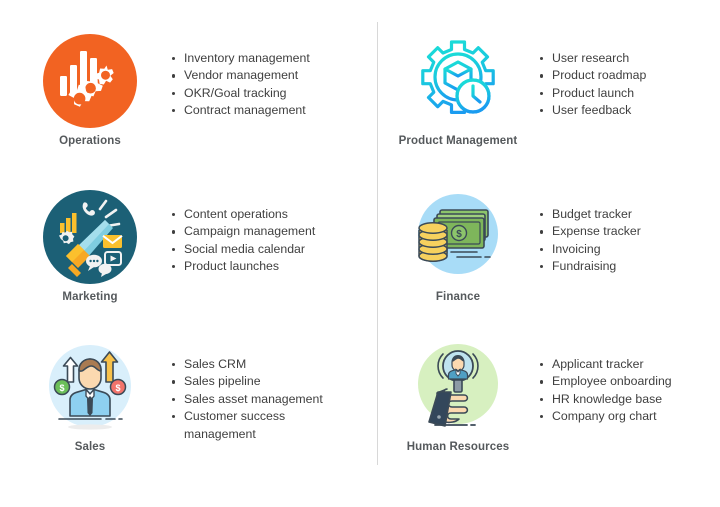 The width and height of the screenshot is (720, 507). Describe the element at coordinates (243, 214) in the screenshot. I see `list-item: Content operations` at that location.